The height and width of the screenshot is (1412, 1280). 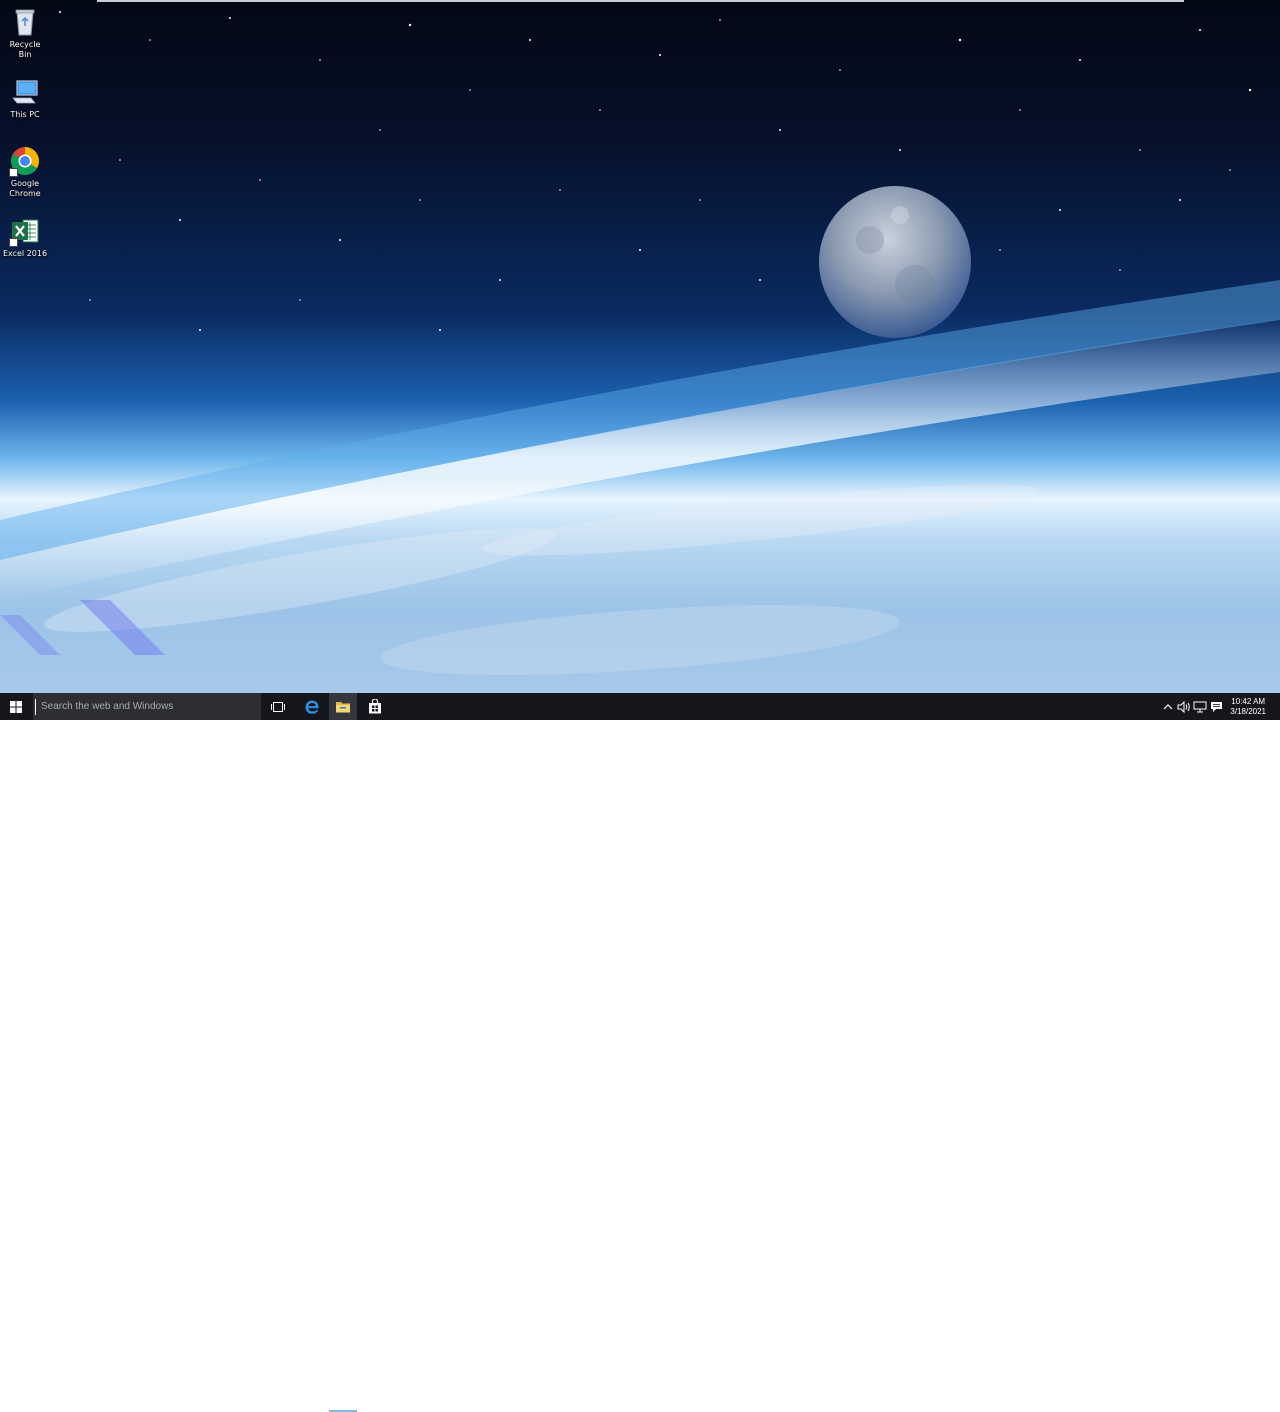 I want to click on recycle-bin-icon, so click(x=25, y=22).